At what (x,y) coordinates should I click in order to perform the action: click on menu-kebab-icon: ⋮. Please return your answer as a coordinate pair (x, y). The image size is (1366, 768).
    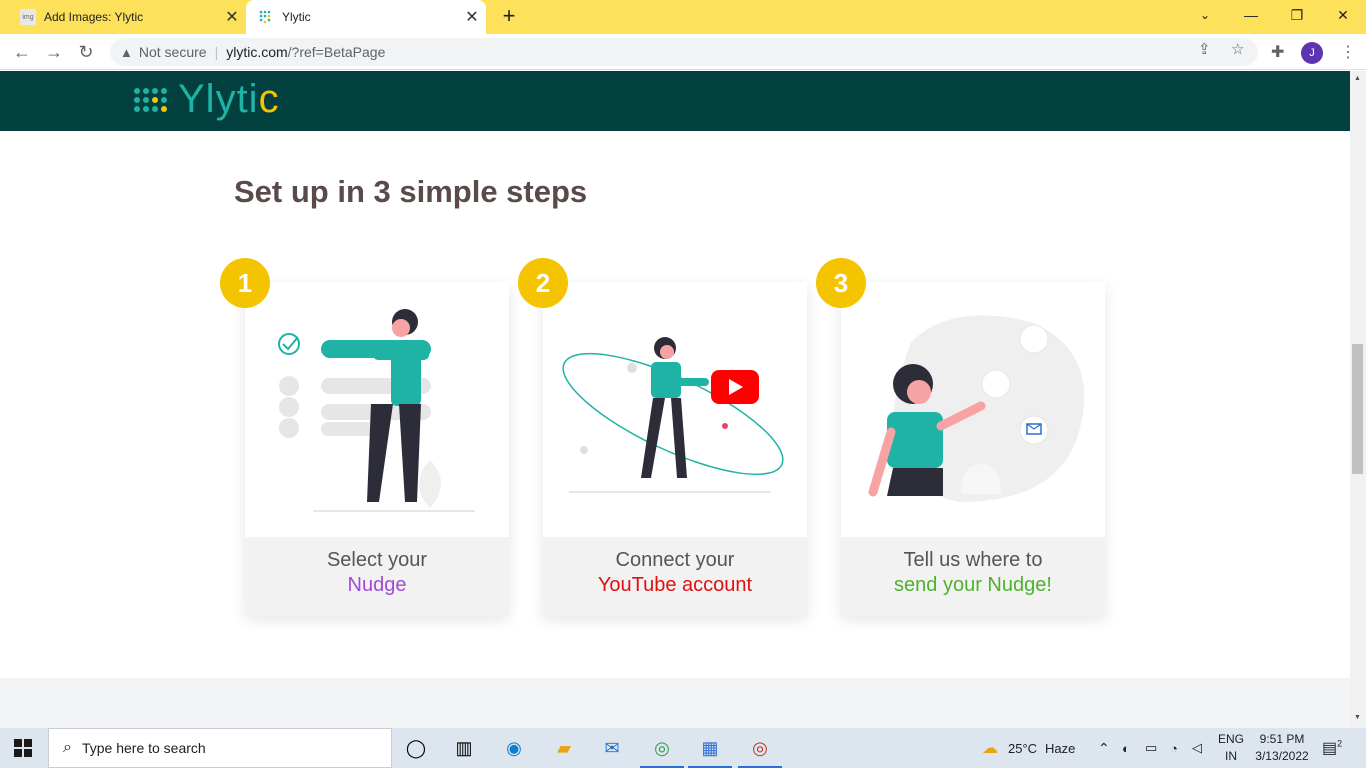
    Looking at the image, I should click on (1348, 52).